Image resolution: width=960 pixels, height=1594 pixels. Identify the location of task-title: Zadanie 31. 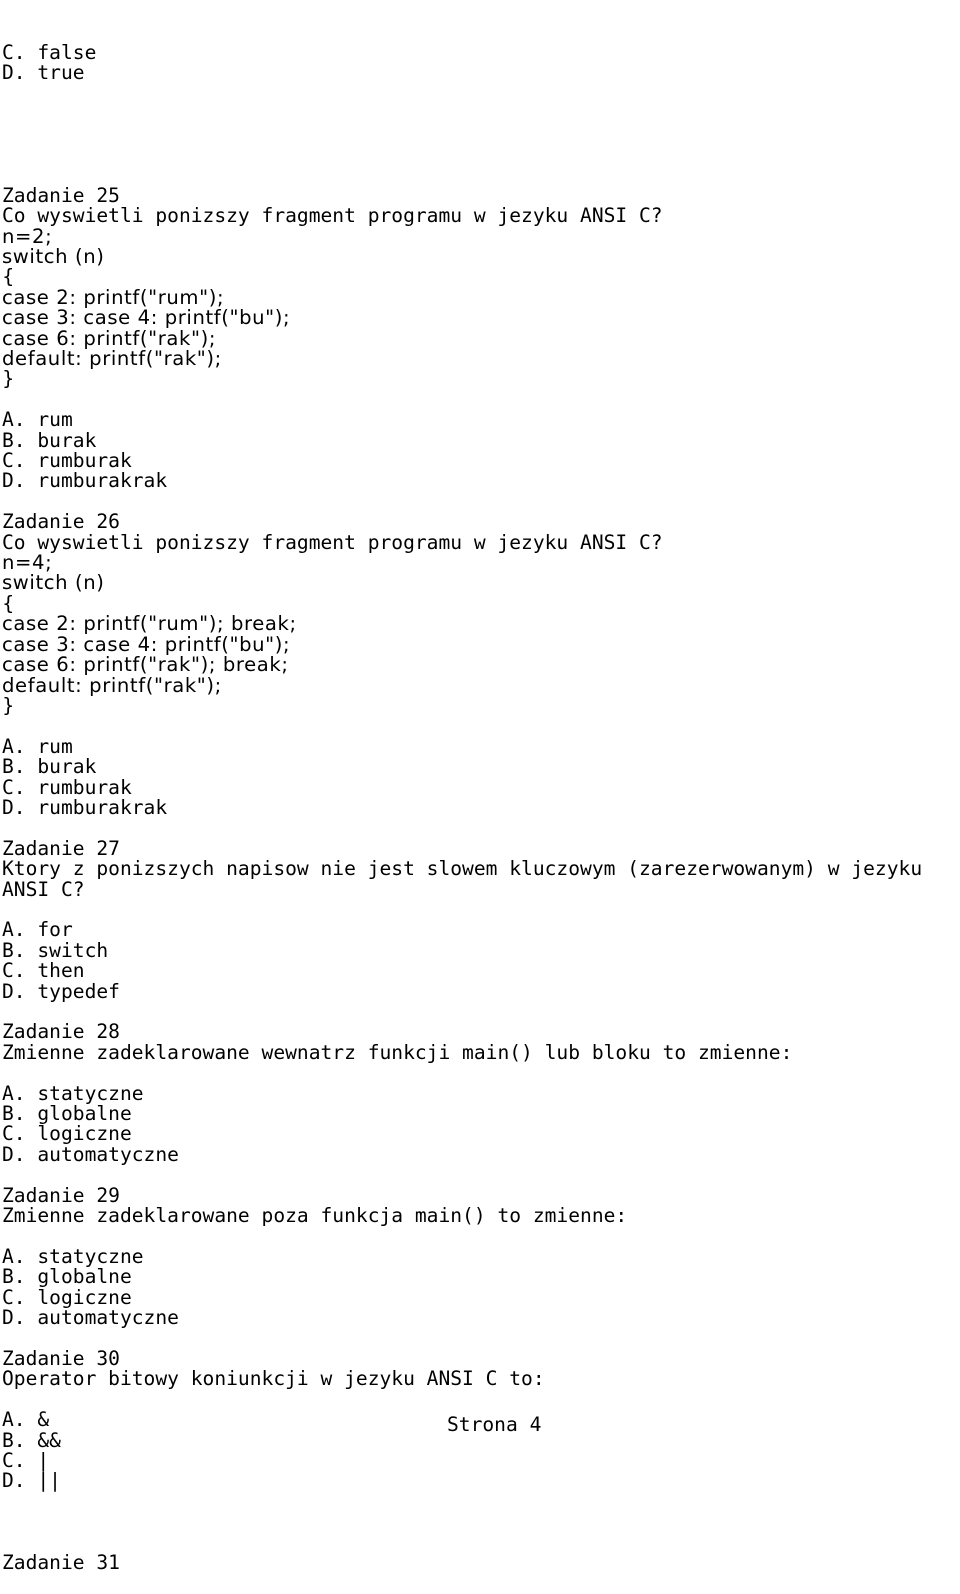
(61, 1562).